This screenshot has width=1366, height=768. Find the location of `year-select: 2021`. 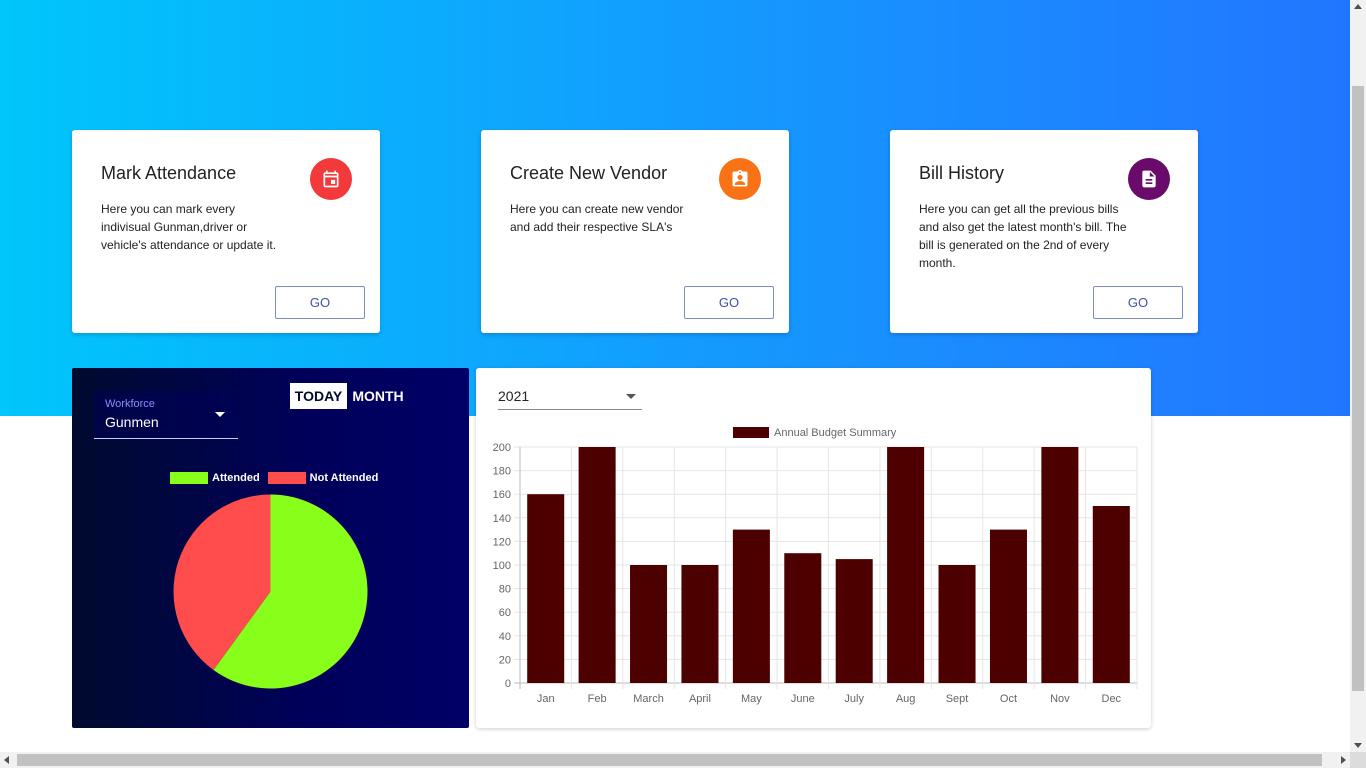

year-select: 2021 is located at coordinates (570, 396).